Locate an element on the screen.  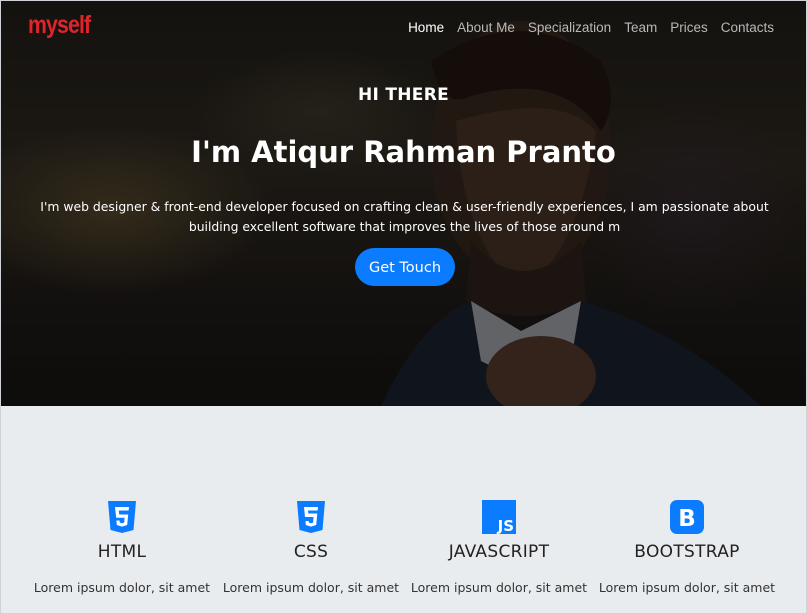
css3-icon is located at coordinates (311, 517).